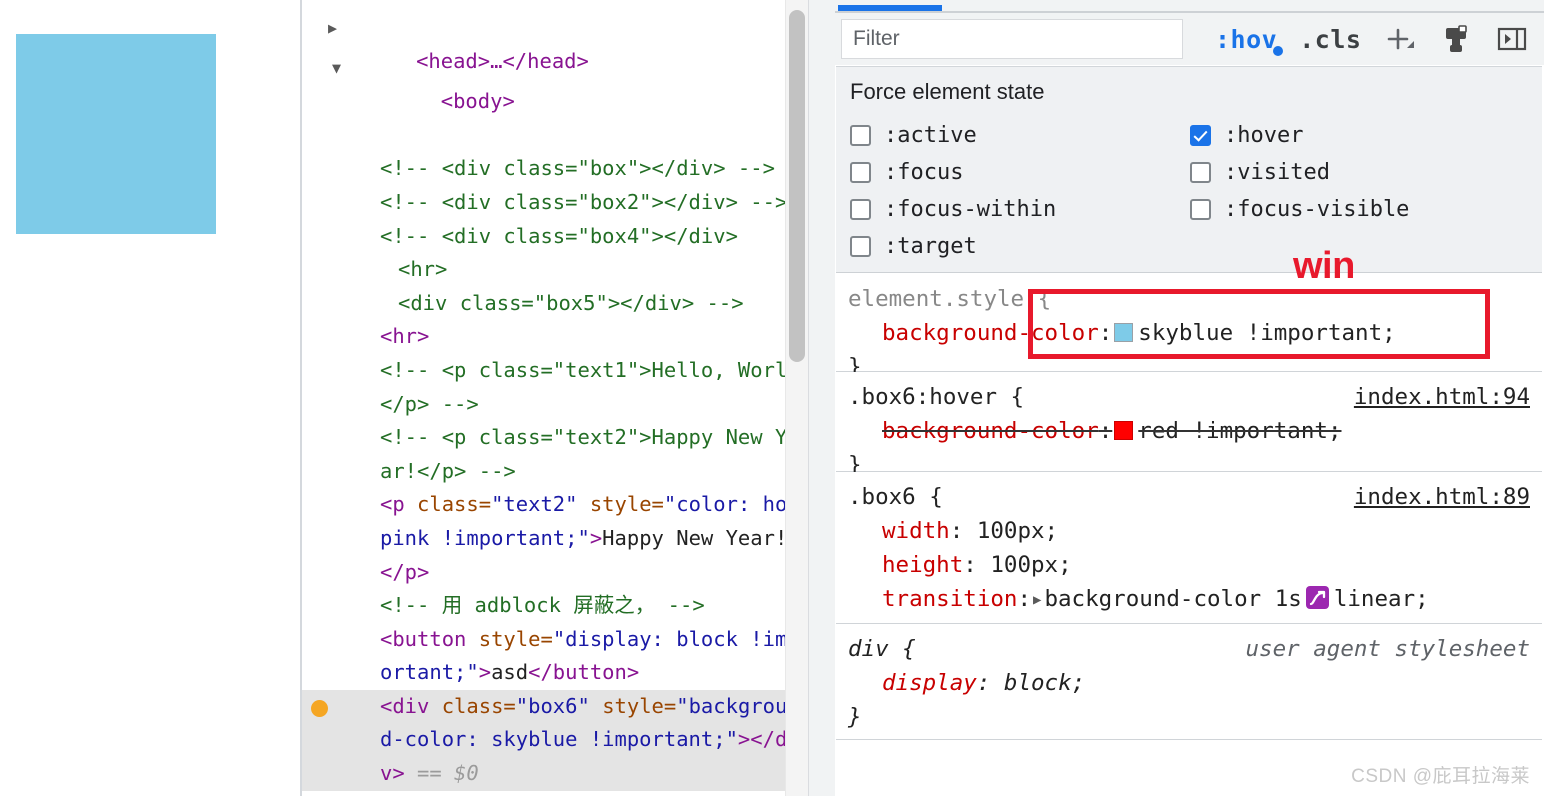 The width and height of the screenshot is (1544, 796). Describe the element at coordinates (949, 599) in the screenshot. I see `declaration-property: transition` at that location.